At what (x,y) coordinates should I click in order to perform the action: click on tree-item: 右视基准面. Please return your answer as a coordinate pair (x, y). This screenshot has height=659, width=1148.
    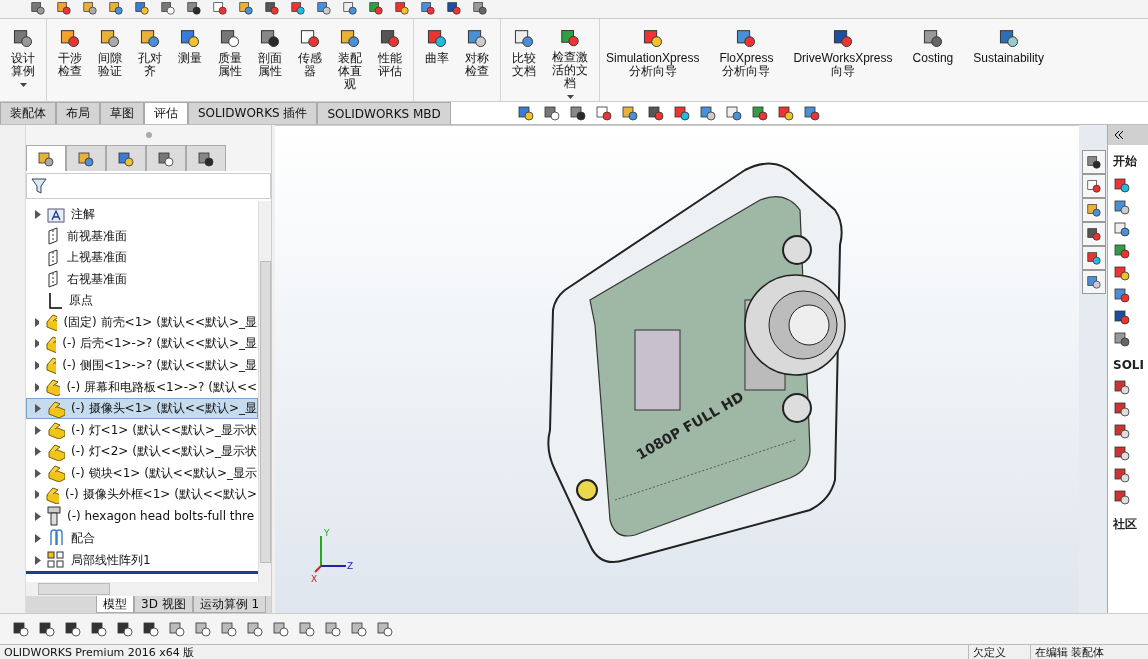
    Looking at the image, I should click on (142, 279).